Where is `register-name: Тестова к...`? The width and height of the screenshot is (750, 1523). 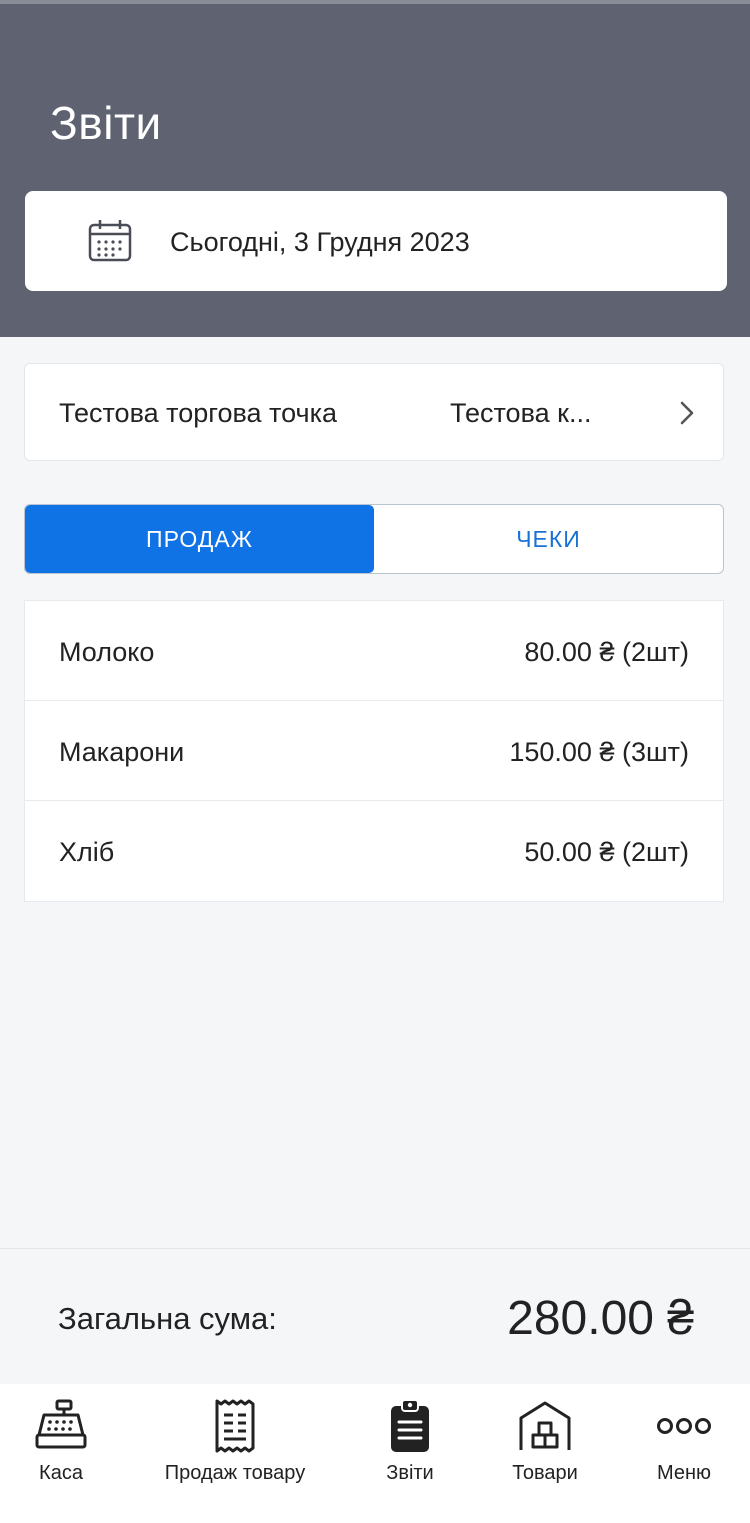
register-name: Тестова к... is located at coordinates (521, 413).